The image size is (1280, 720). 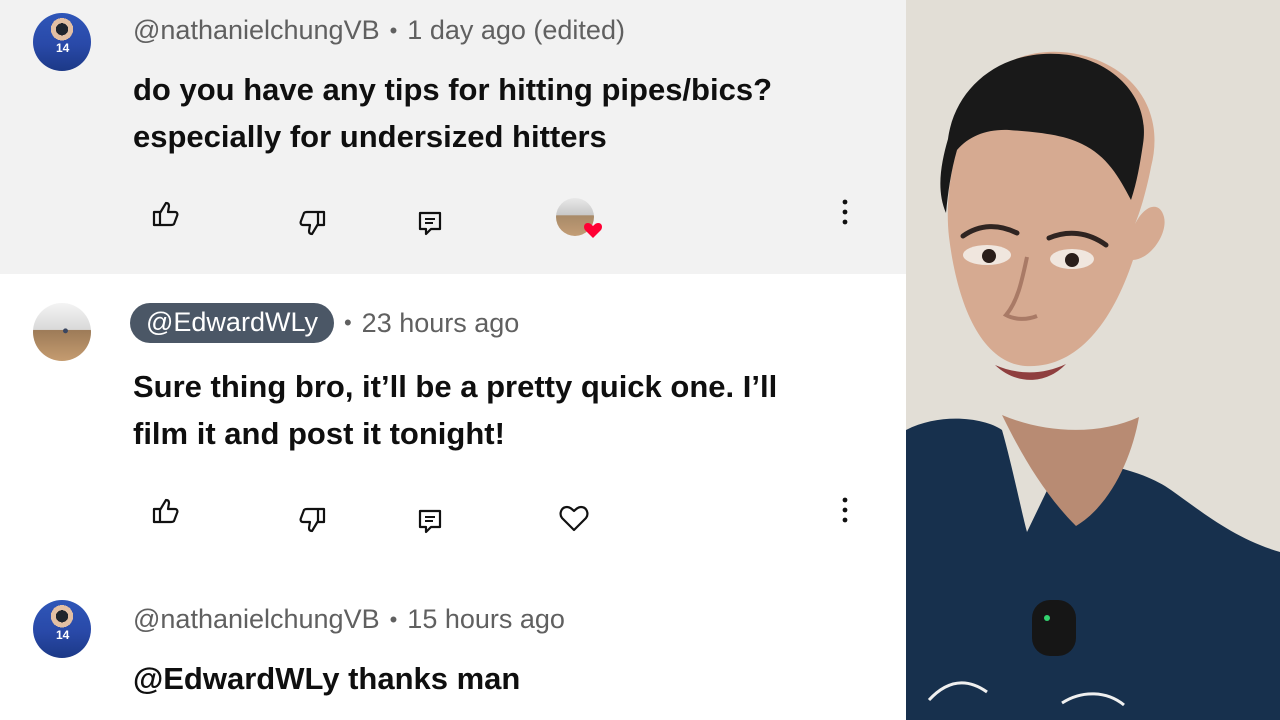 I want to click on comment-text-line: especially for undersized hitters, so click(x=370, y=136).